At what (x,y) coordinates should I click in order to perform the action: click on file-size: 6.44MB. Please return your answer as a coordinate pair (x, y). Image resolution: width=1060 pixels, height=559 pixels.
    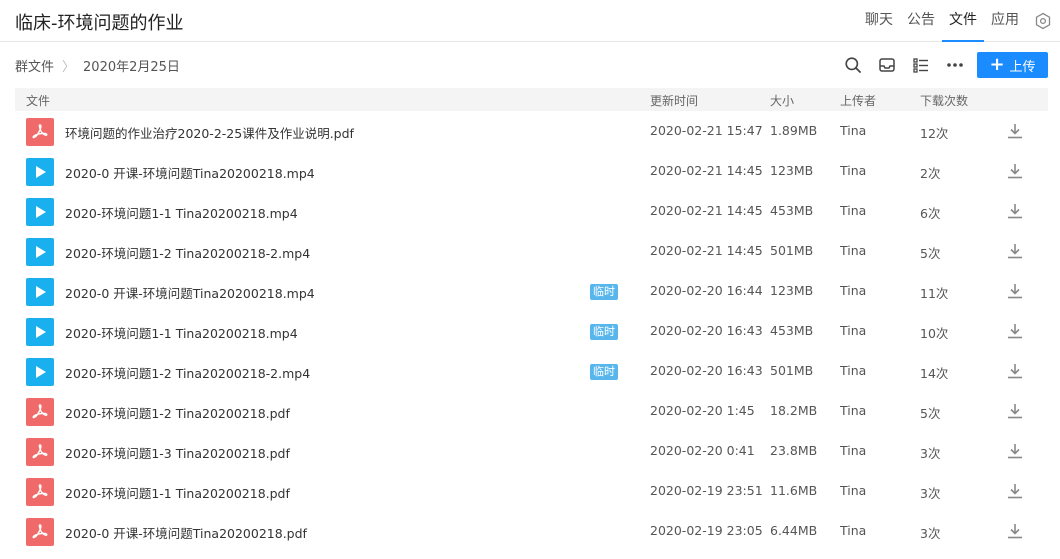
    Looking at the image, I should click on (794, 530).